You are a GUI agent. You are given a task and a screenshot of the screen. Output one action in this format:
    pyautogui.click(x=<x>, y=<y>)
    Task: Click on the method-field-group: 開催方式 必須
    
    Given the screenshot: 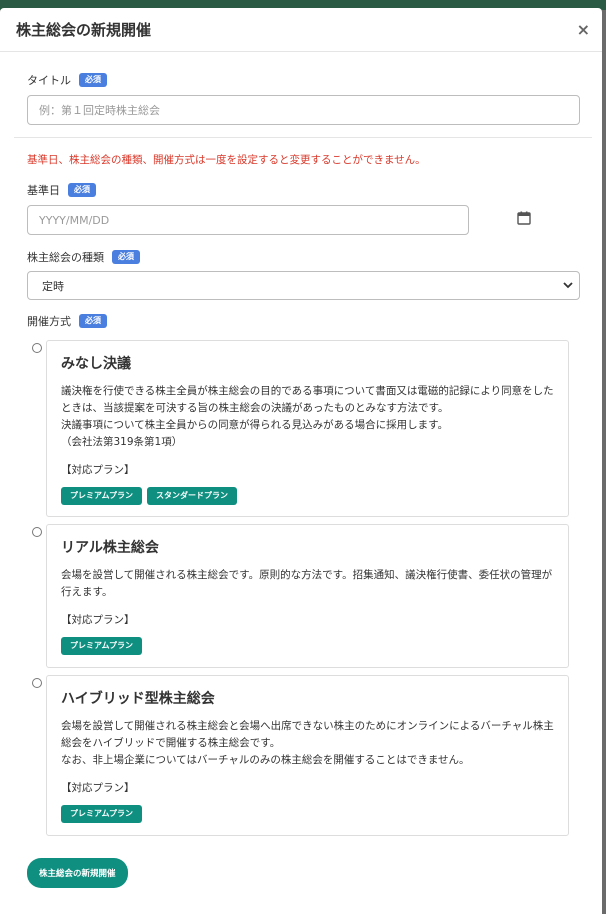 What is the action you would take?
    pyautogui.click(x=301, y=321)
    